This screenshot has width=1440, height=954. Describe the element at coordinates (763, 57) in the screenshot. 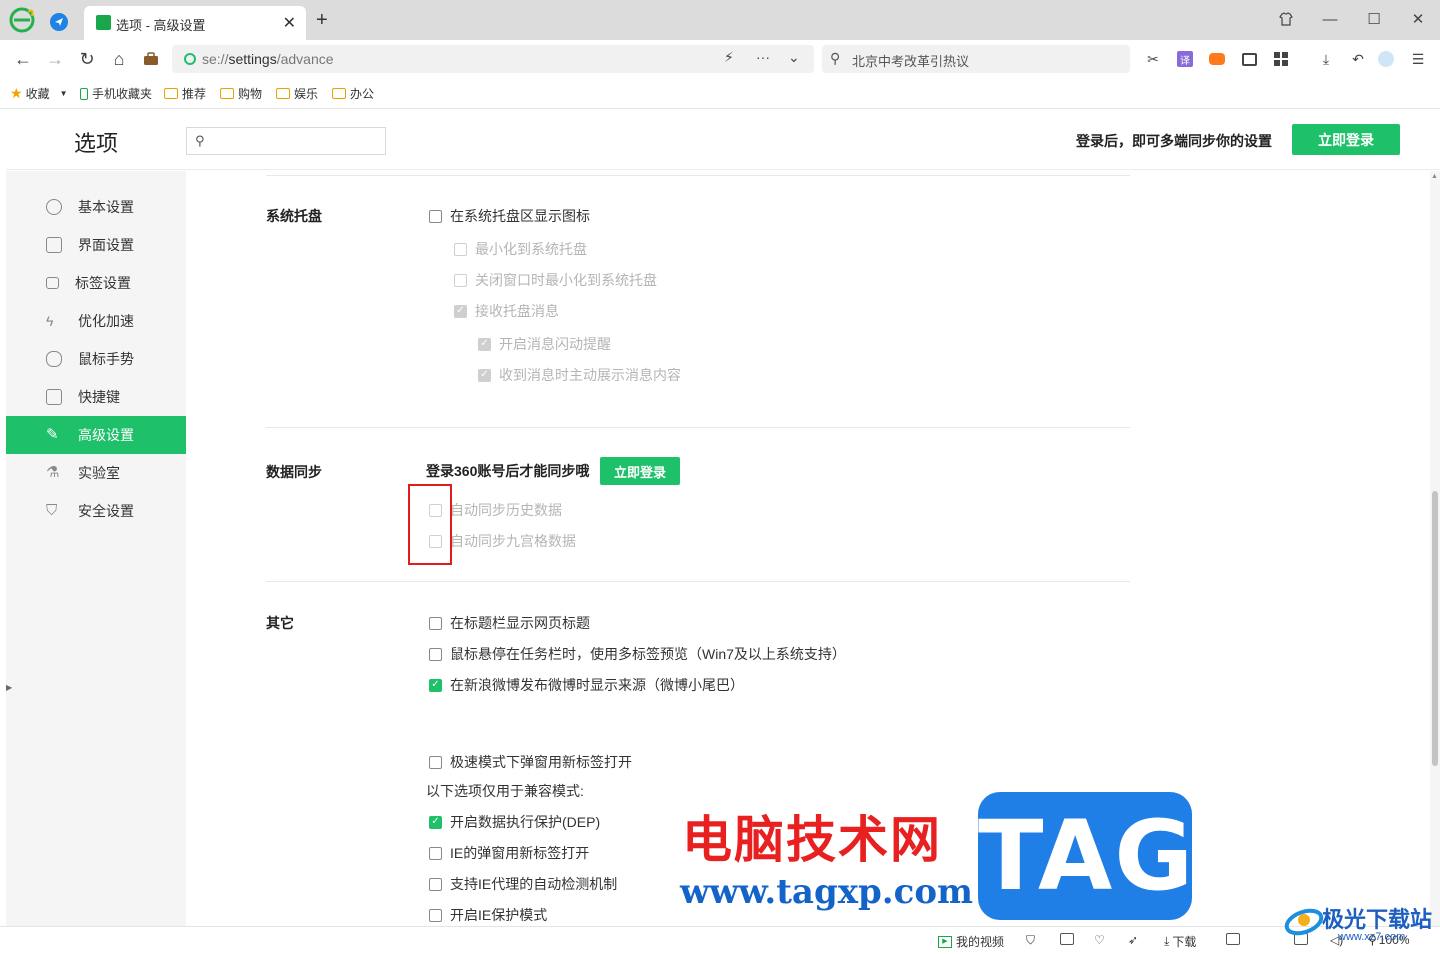

I see `more-icon: ···` at that location.